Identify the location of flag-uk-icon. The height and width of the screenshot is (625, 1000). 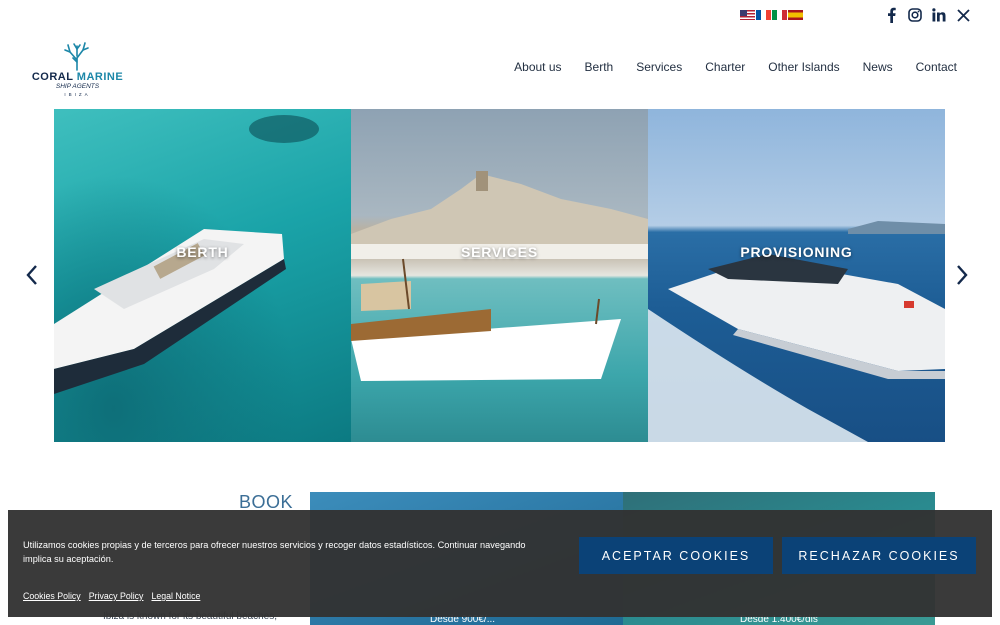
(747, 15).